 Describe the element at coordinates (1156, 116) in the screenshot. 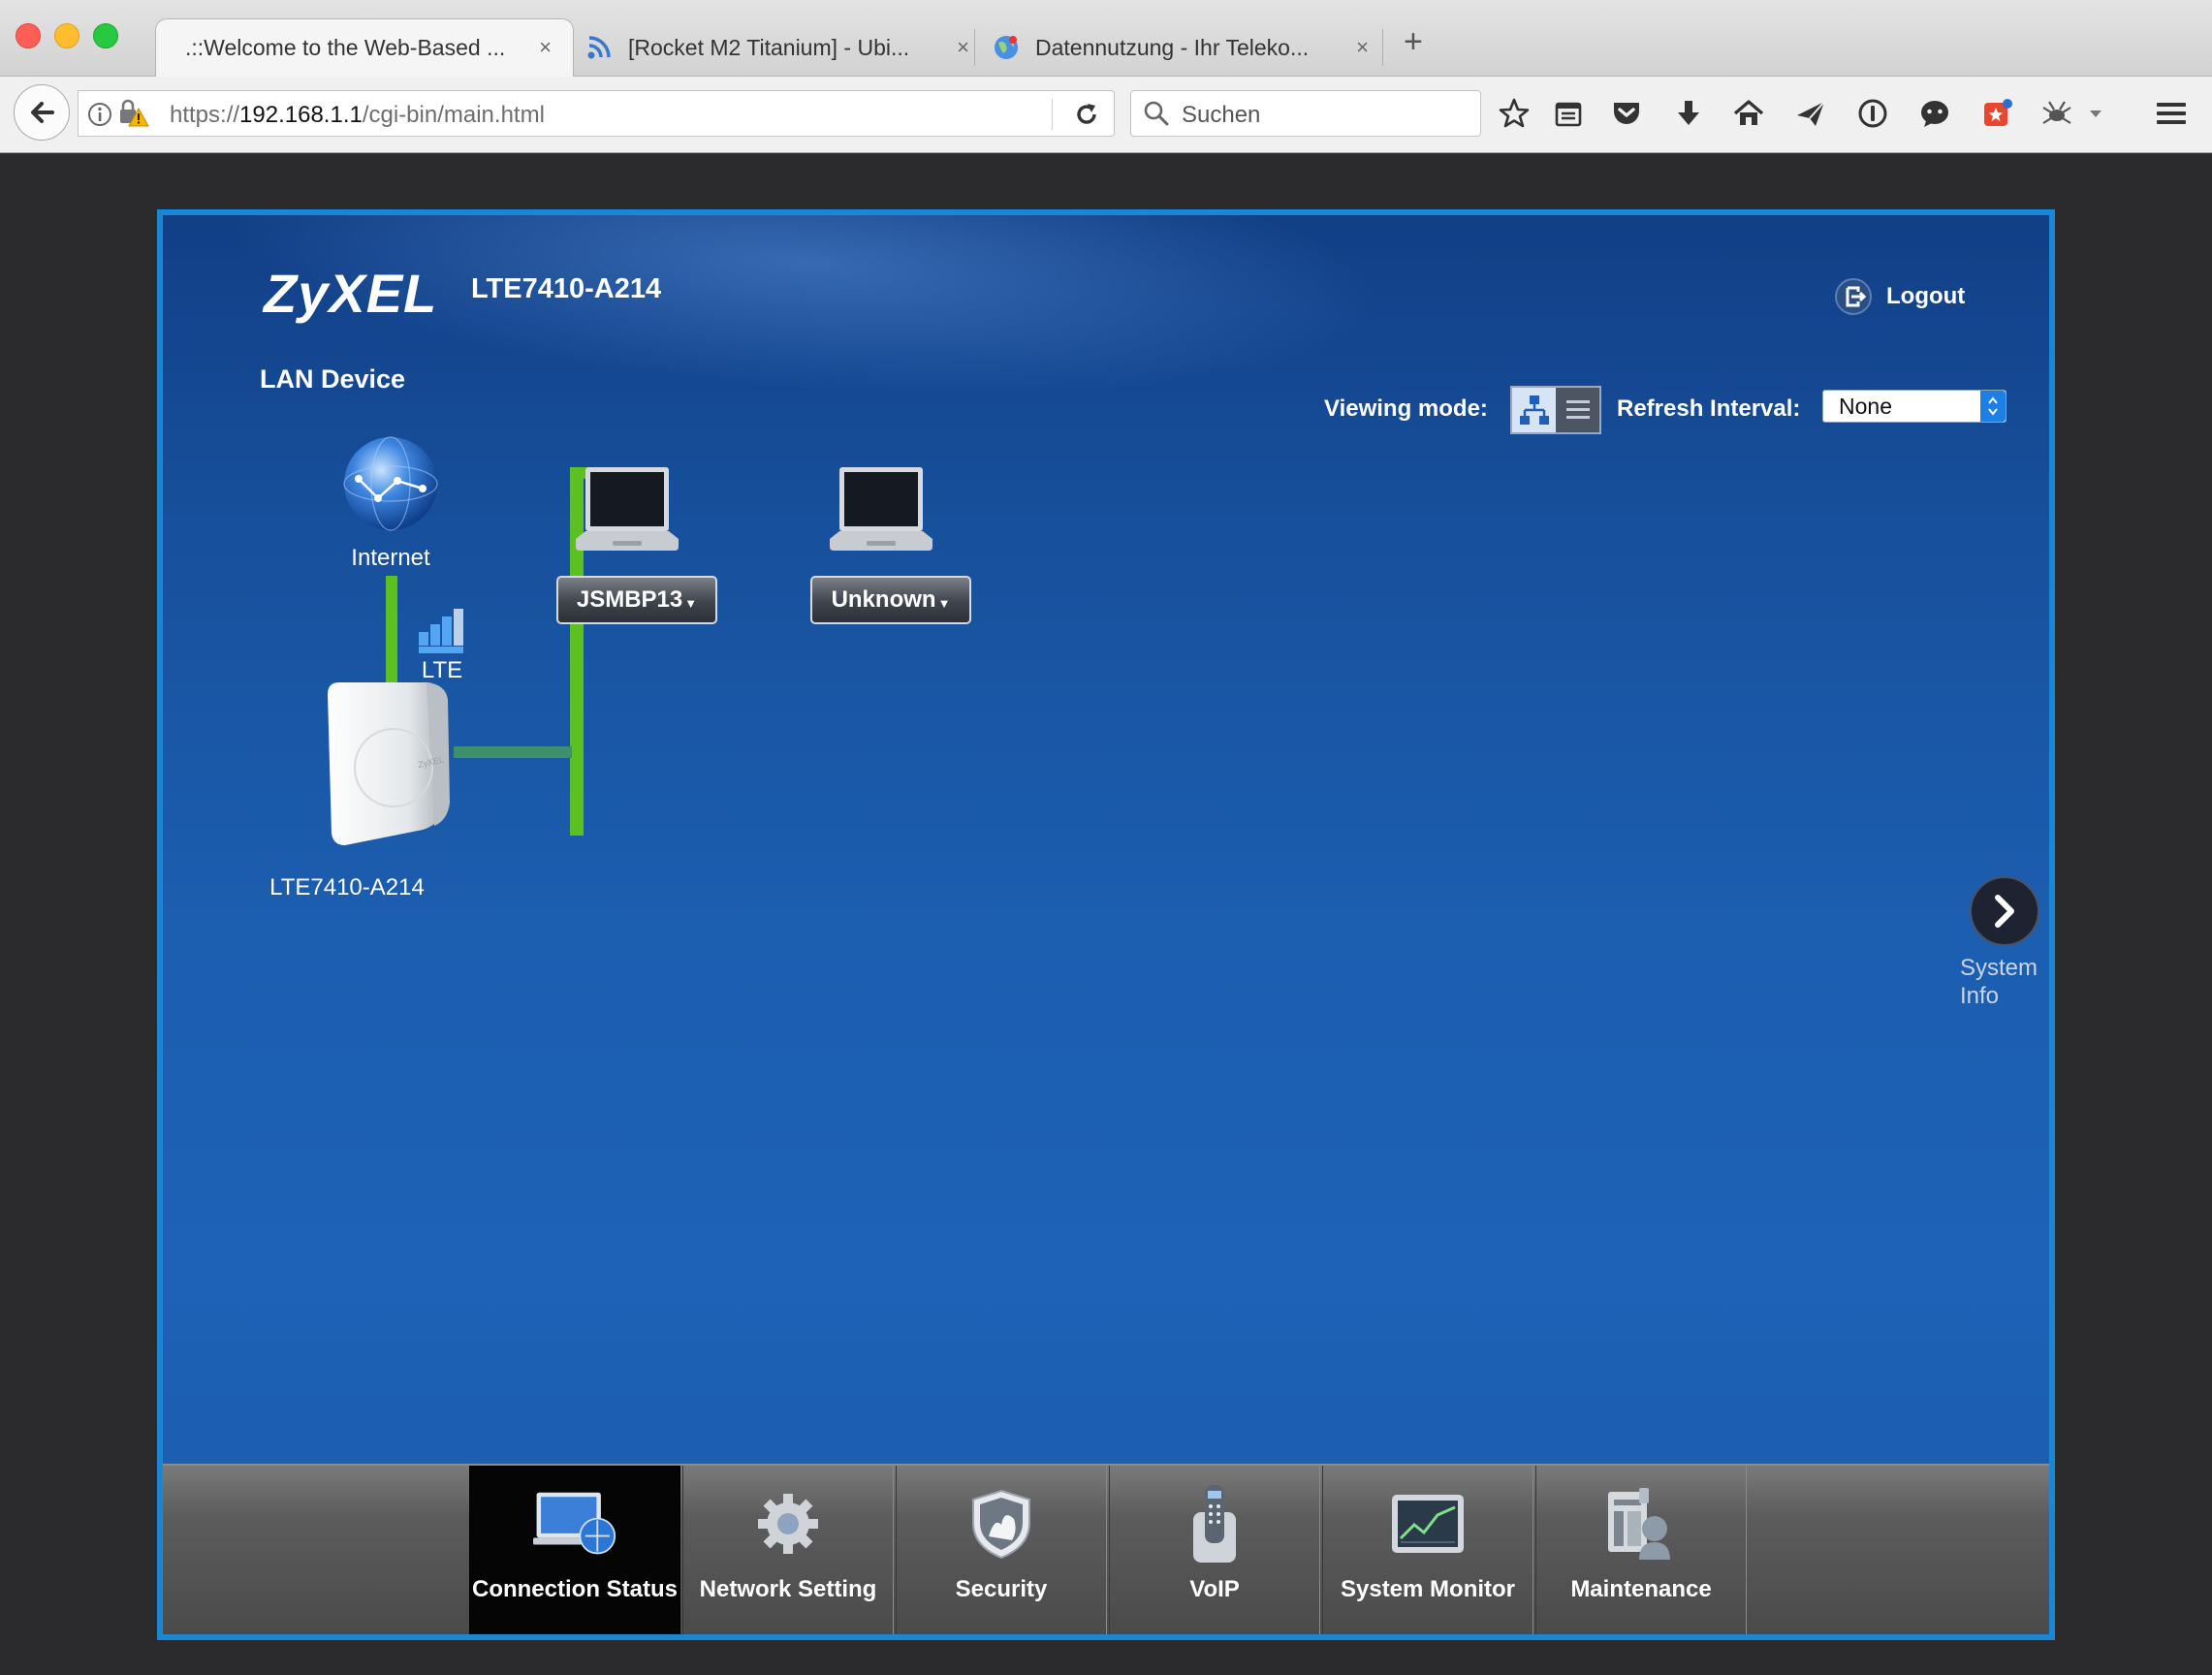

I see `search-icon` at that location.